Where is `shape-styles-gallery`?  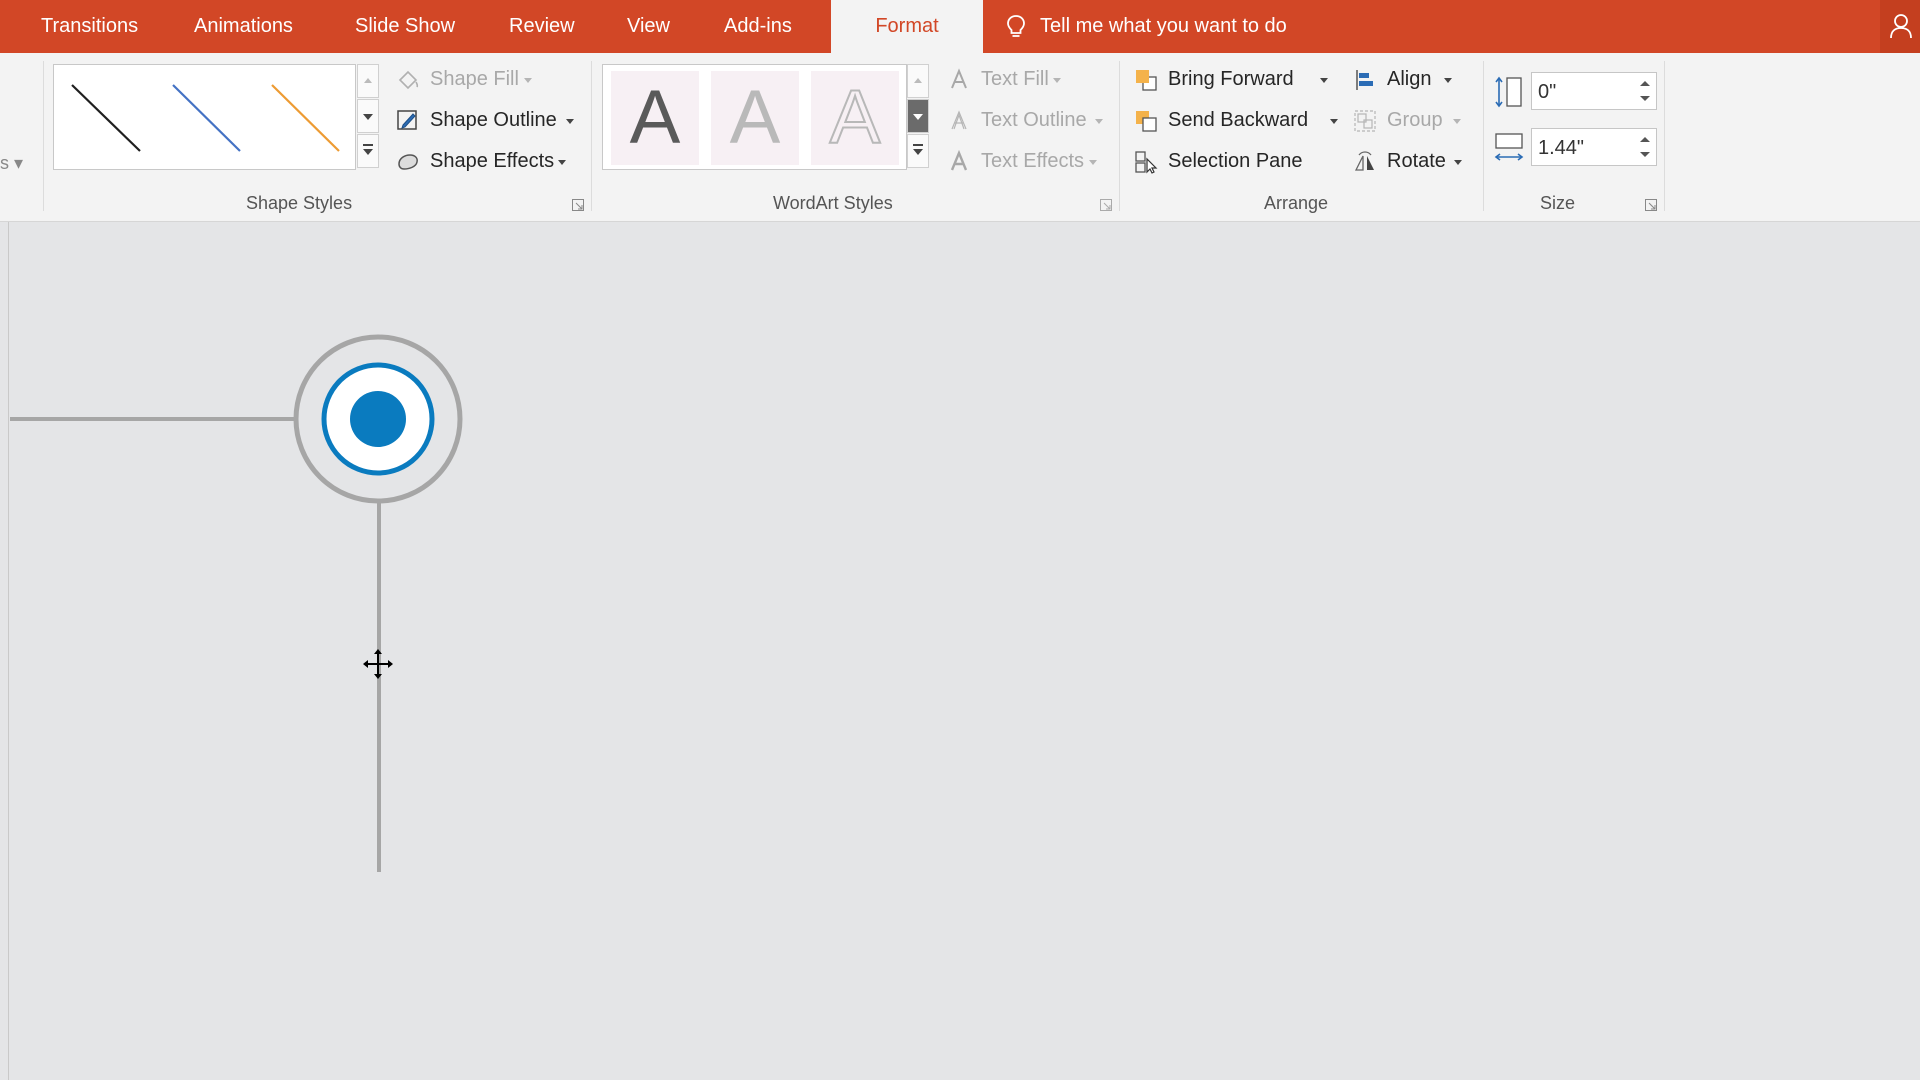 shape-styles-gallery is located at coordinates (204, 117).